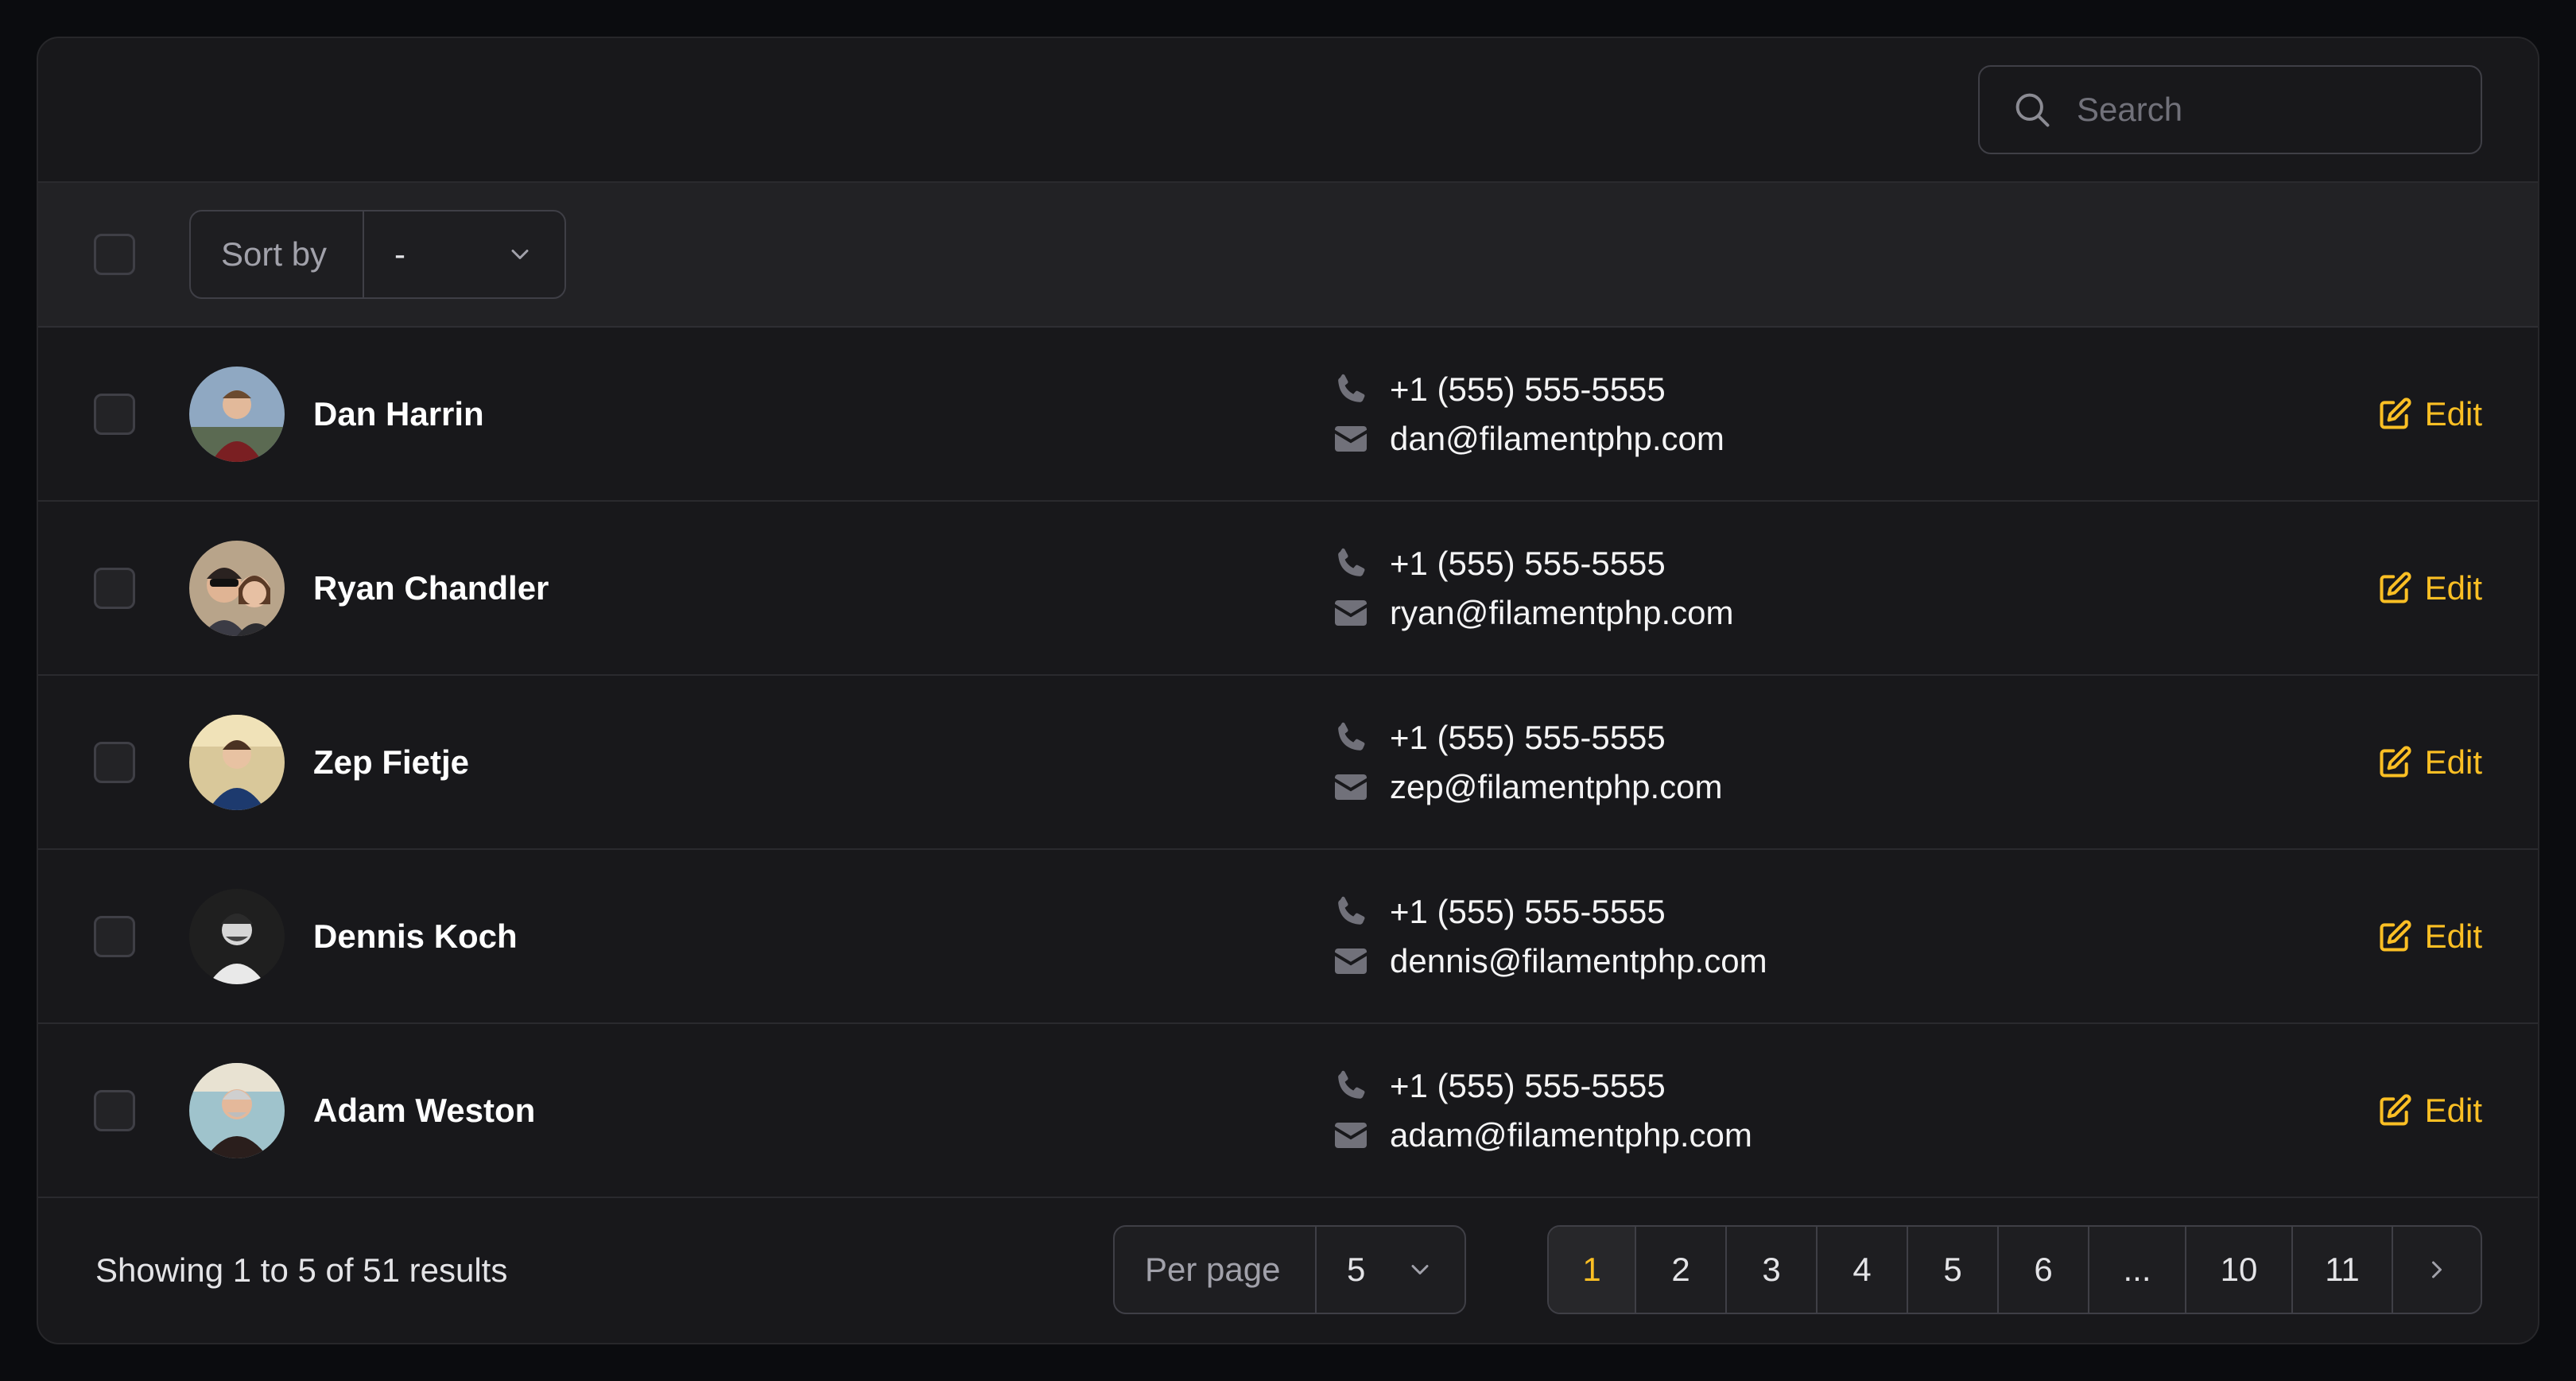  Describe the element at coordinates (1772, 1270) in the screenshot. I see `page-button-3: 3` at that location.